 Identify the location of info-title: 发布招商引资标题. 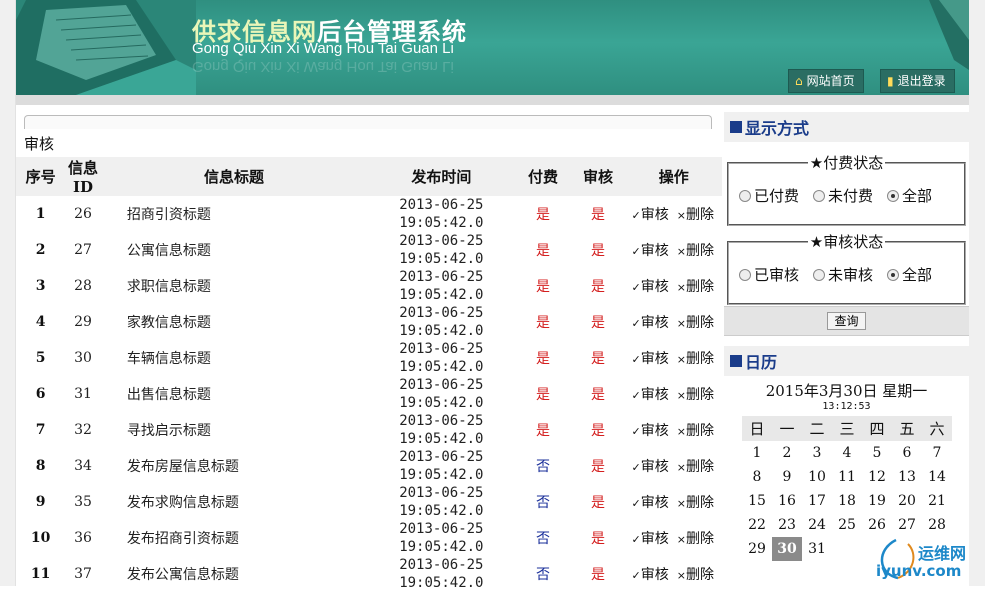
(182, 539).